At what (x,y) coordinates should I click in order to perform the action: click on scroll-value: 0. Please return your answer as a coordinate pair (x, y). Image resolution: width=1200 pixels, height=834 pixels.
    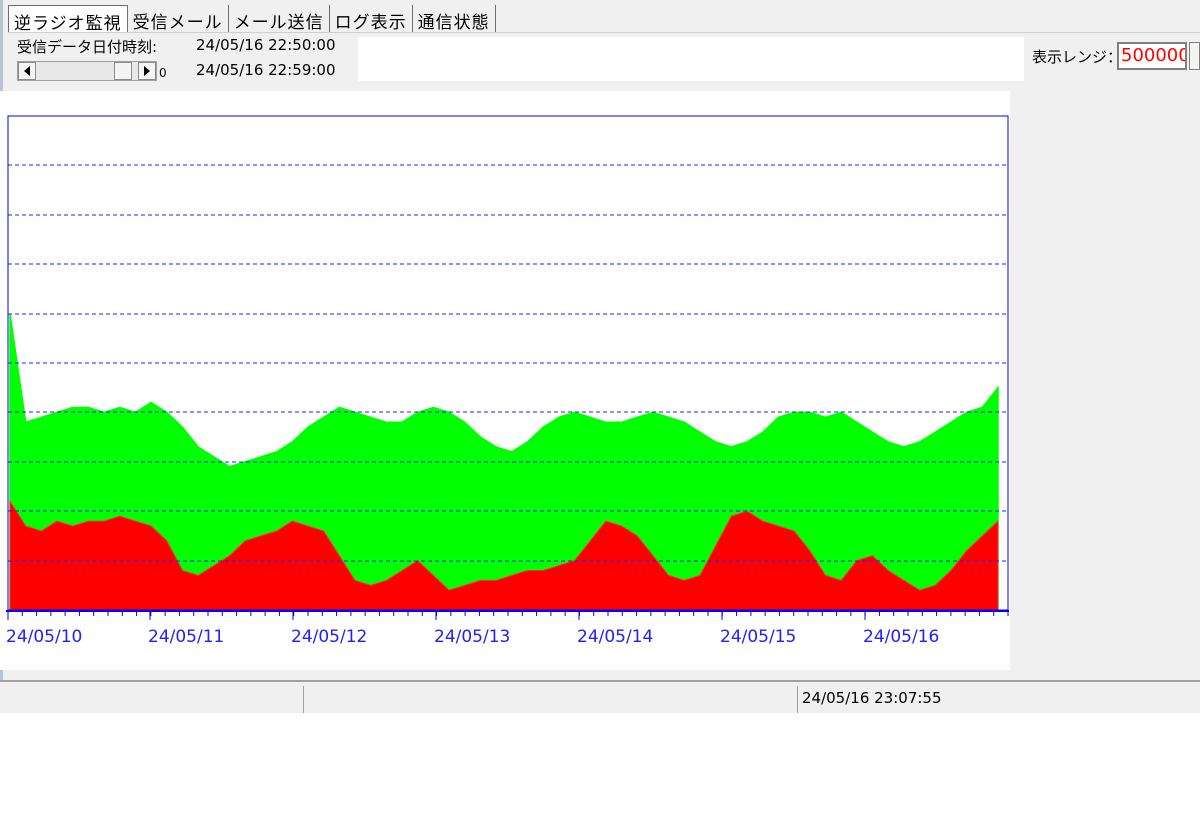
    Looking at the image, I should click on (163, 73).